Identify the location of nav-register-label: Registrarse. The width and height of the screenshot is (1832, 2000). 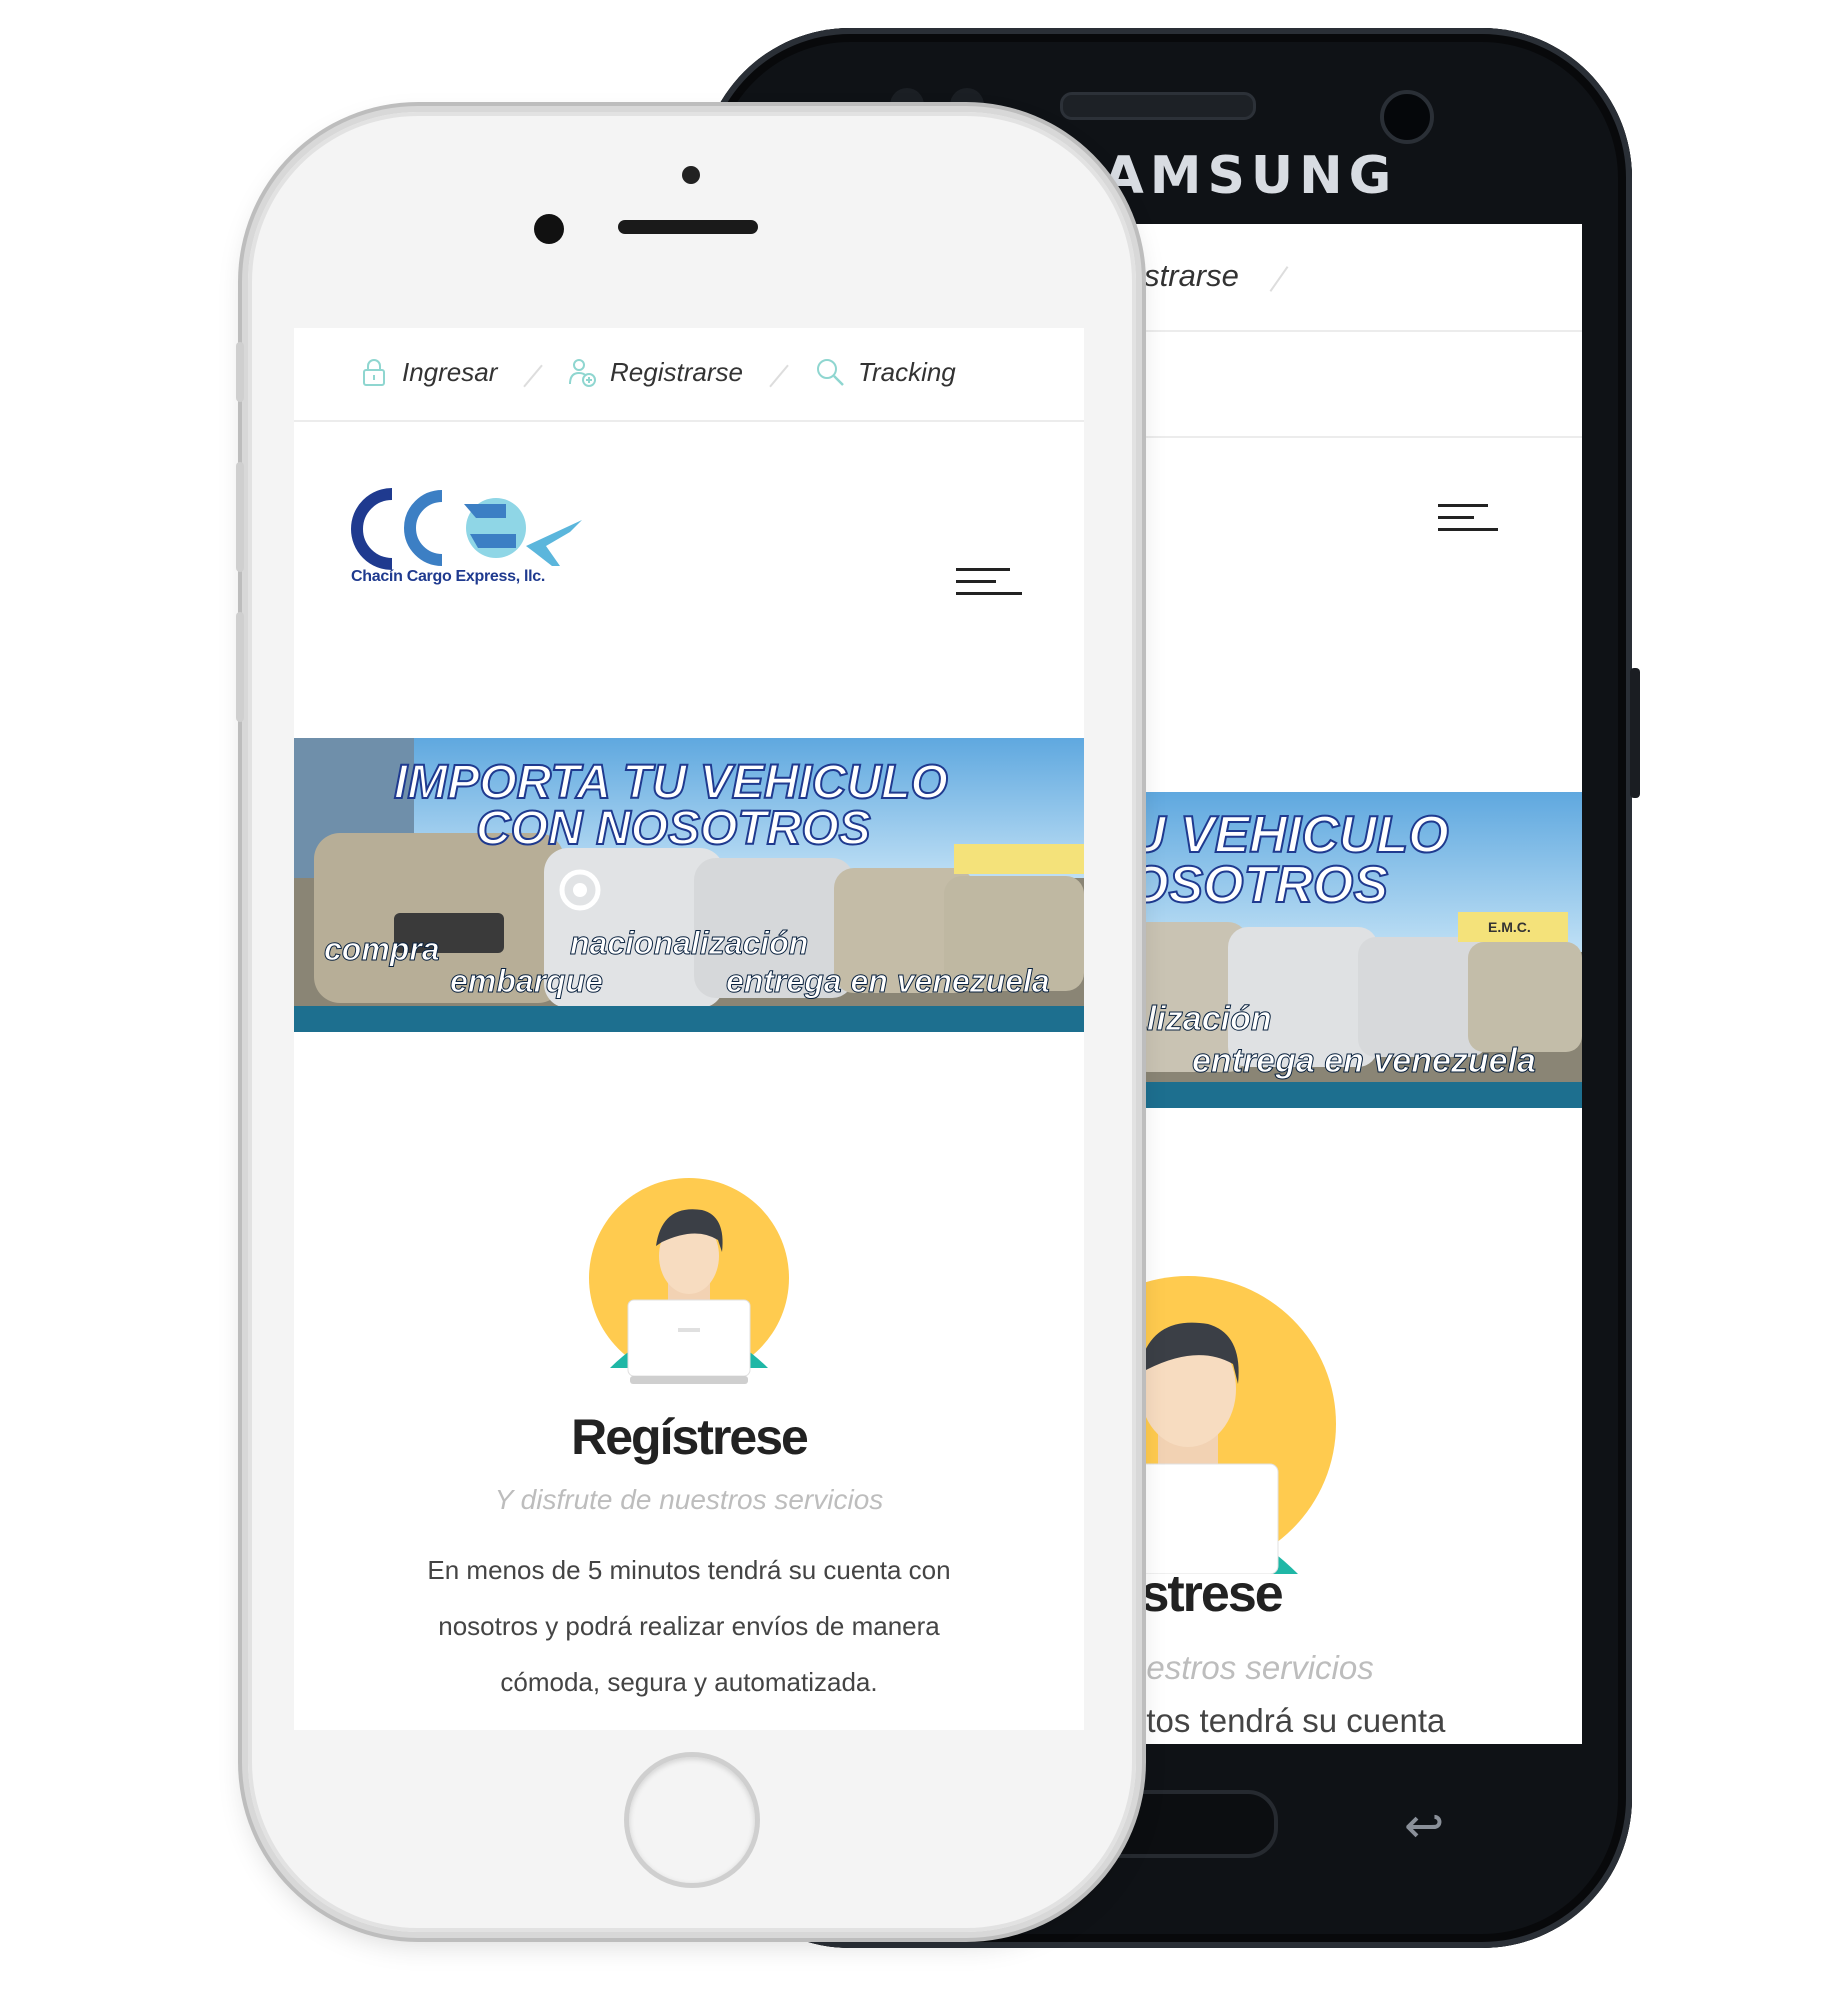
(676, 371).